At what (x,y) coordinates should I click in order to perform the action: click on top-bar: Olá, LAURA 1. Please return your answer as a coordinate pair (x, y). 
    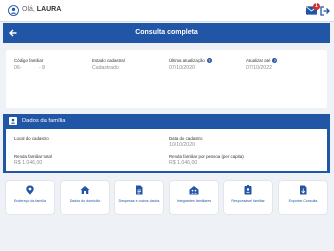
    Looking at the image, I should click on (167, 11).